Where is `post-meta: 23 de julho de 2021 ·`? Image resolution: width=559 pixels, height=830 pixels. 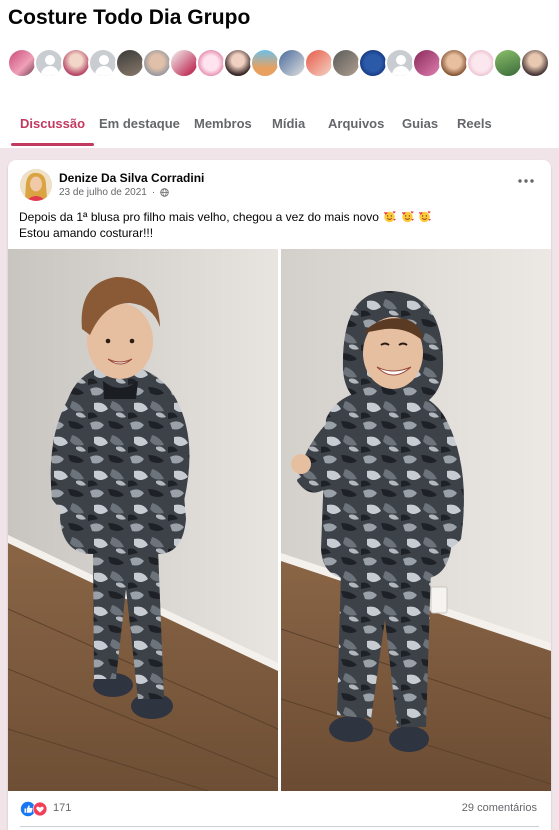
post-meta: 23 de julho de 2021 · is located at coordinates (114, 192).